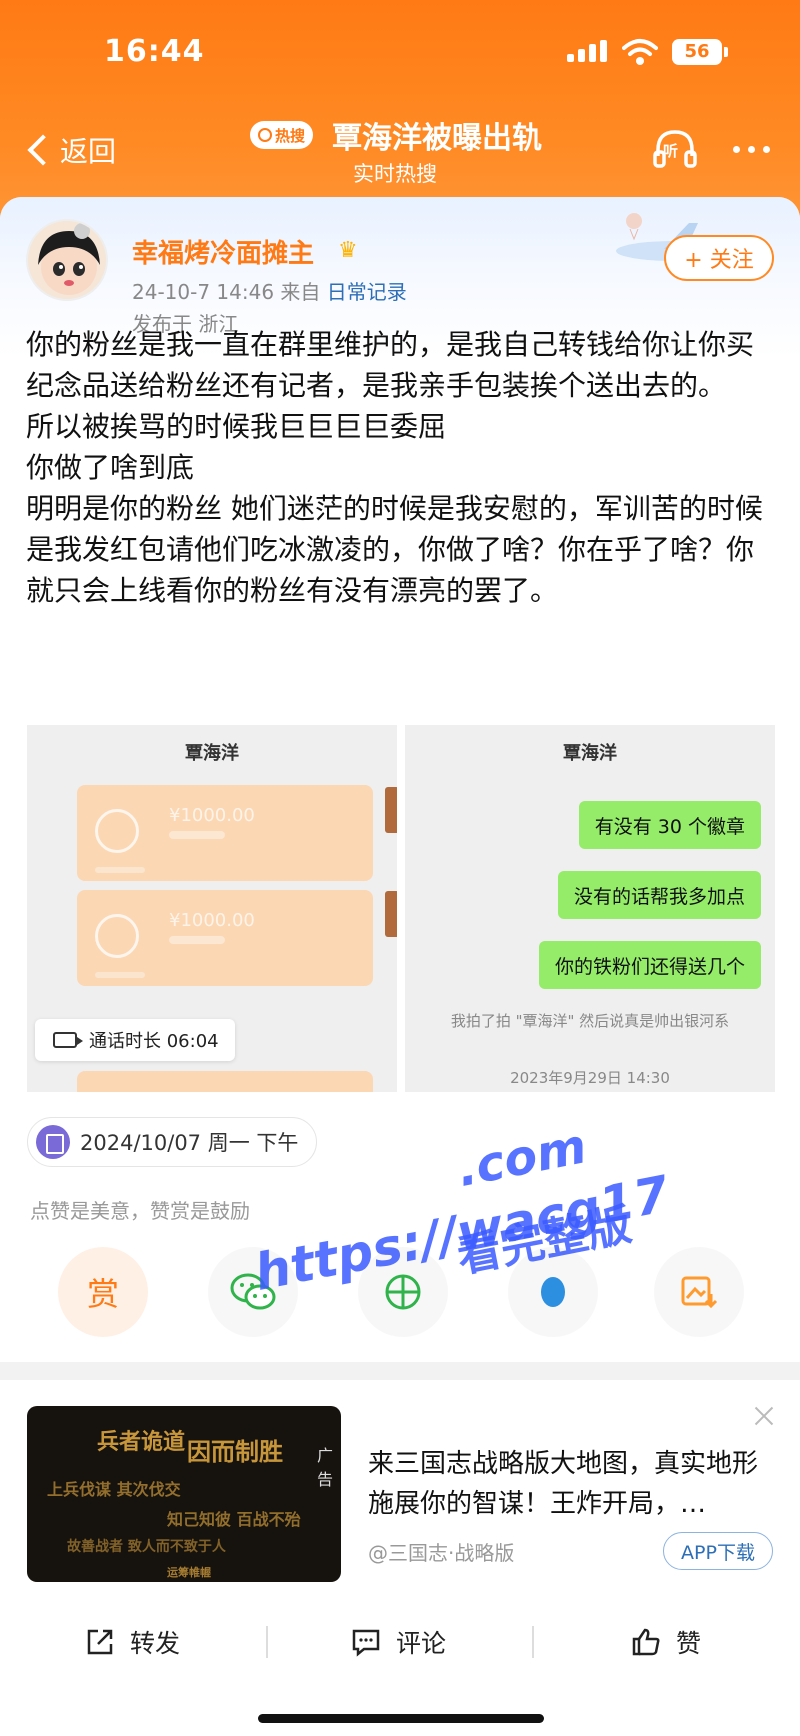 The image size is (800, 1736). What do you see at coordinates (403, 1292) in the screenshot?
I see `moments-icon` at bounding box center [403, 1292].